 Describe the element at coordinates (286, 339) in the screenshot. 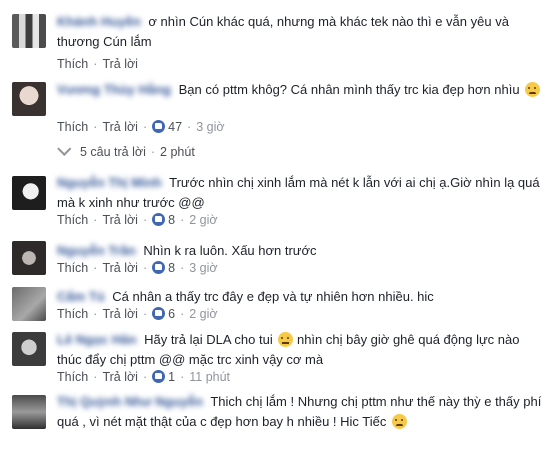

I see `neutral-face-icon` at that location.